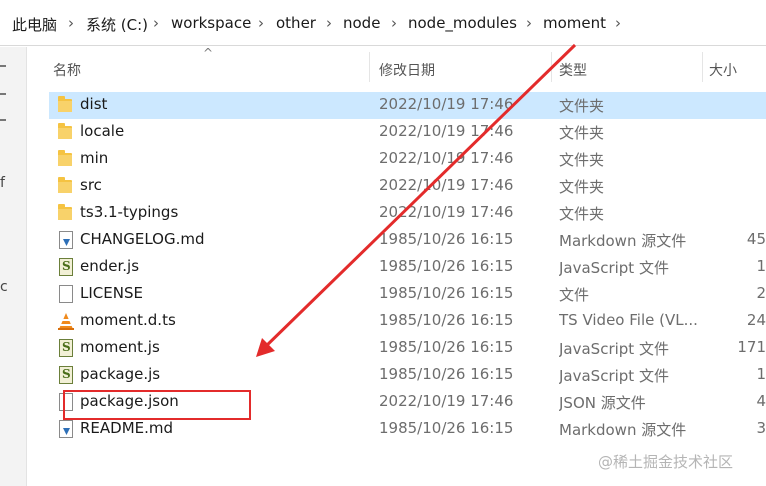 This screenshot has height=486, width=766. What do you see at coordinates (2, 183) in the screenshot?
I see `nav-item-fragment: f` at bounding box center [2, 183].